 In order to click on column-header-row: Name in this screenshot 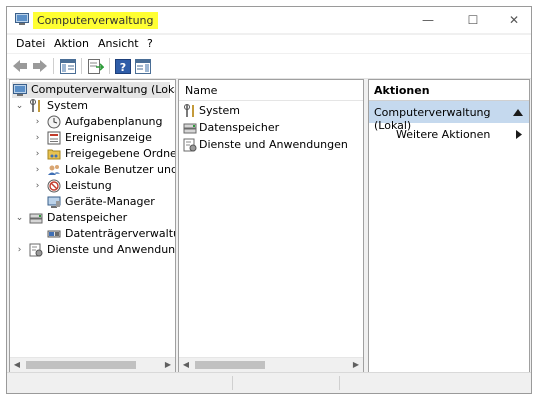, I will do `click(271, 90)`.